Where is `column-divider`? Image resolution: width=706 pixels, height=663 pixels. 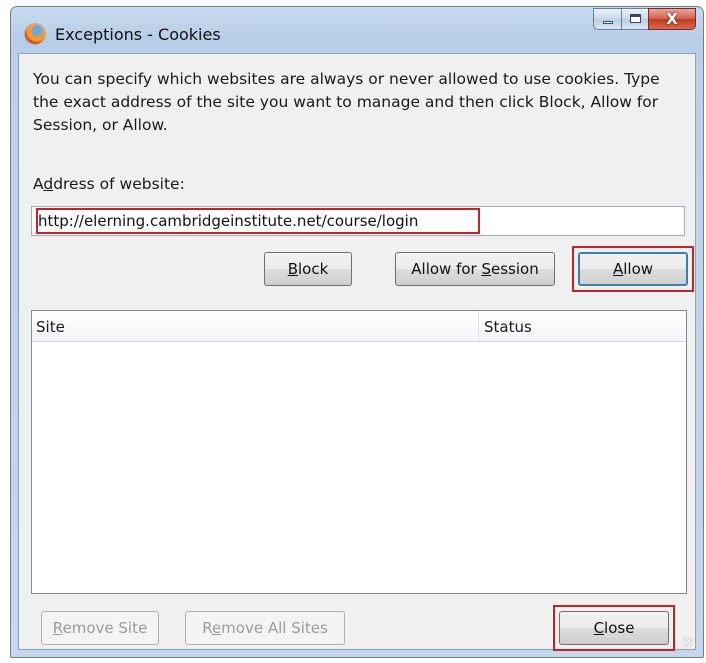 column-divider is located at coordinates (478, 326).